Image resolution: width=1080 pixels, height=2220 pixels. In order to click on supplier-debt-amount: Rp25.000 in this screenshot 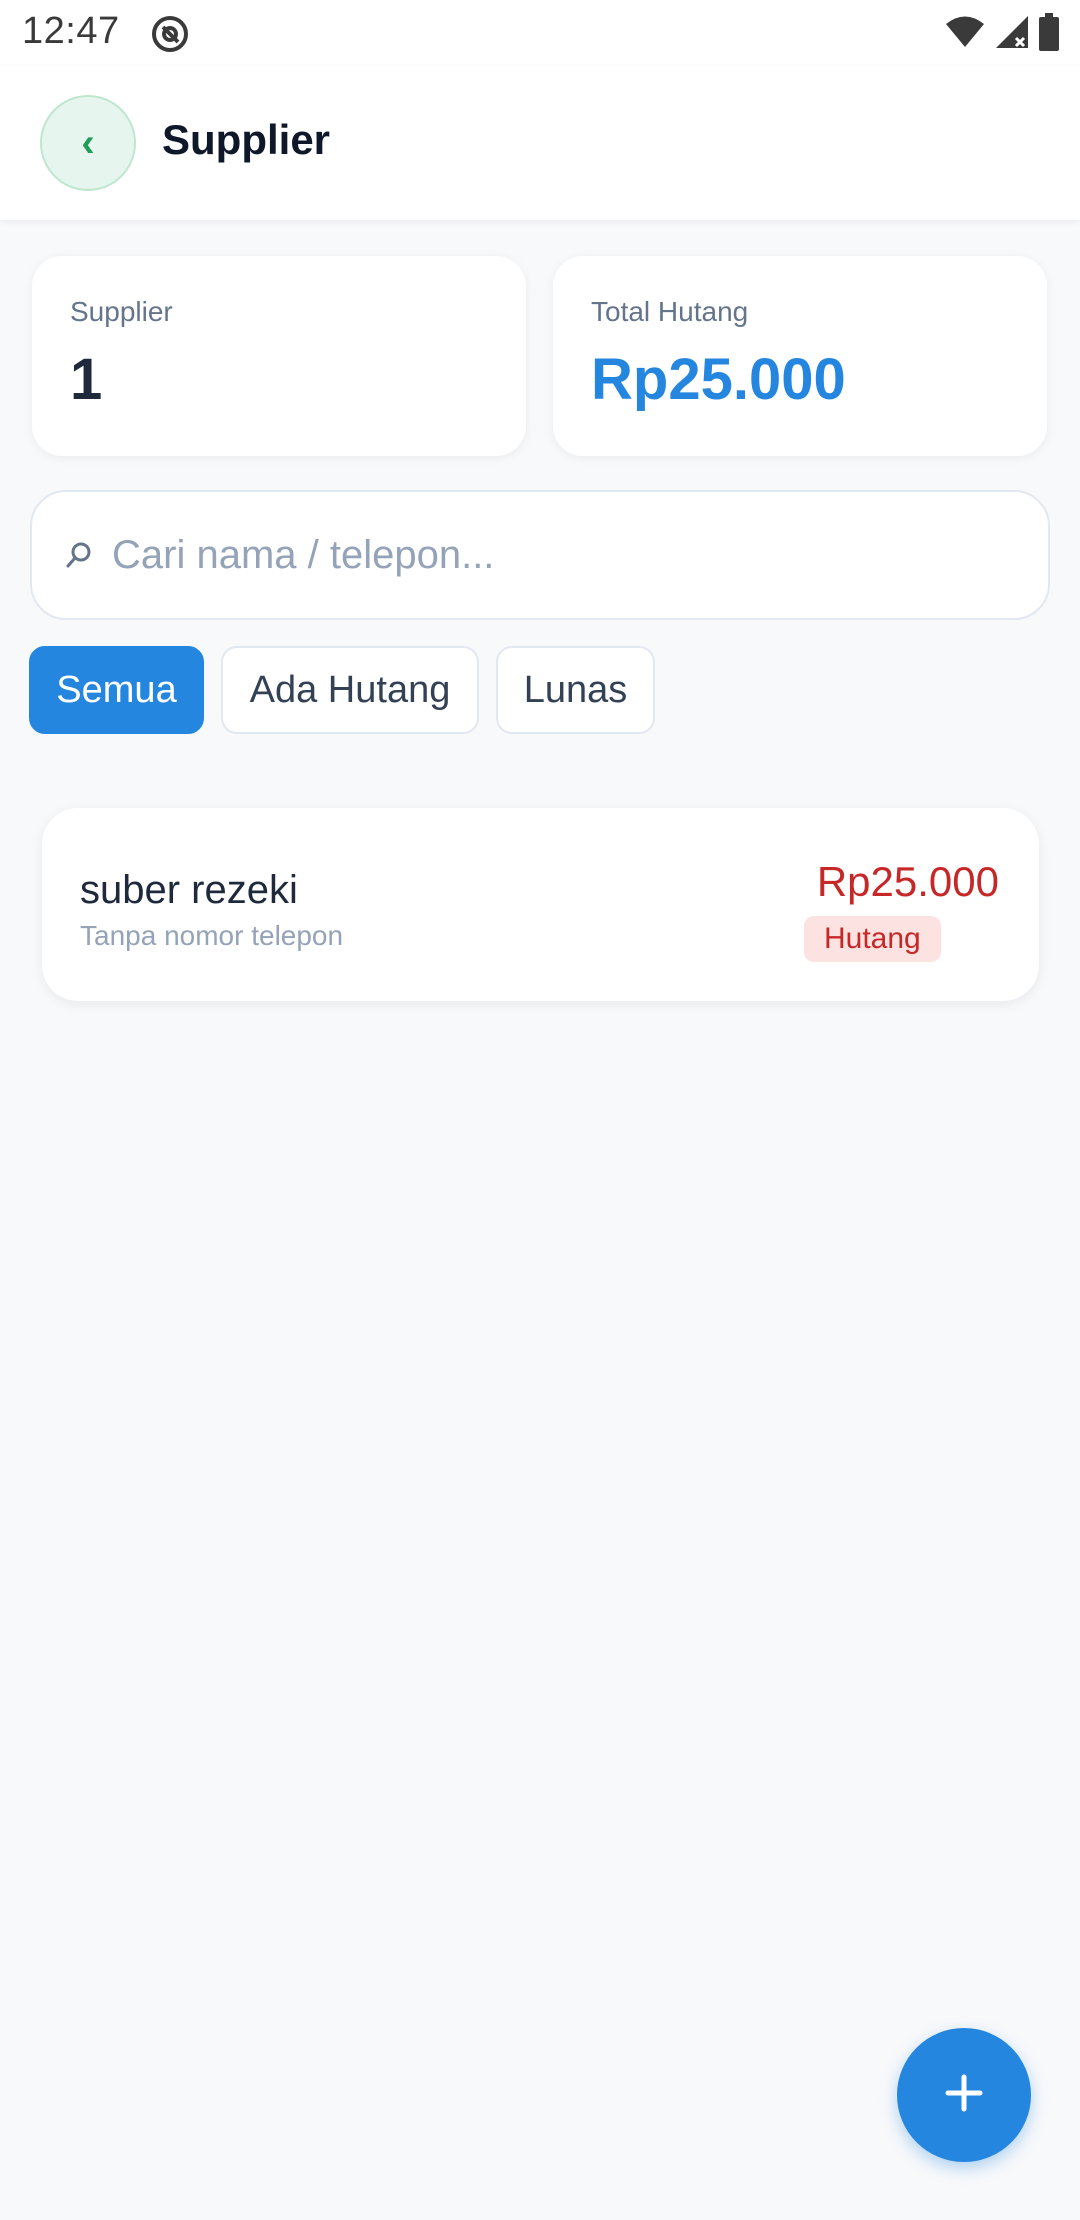, I will do `click(907, 881)`.